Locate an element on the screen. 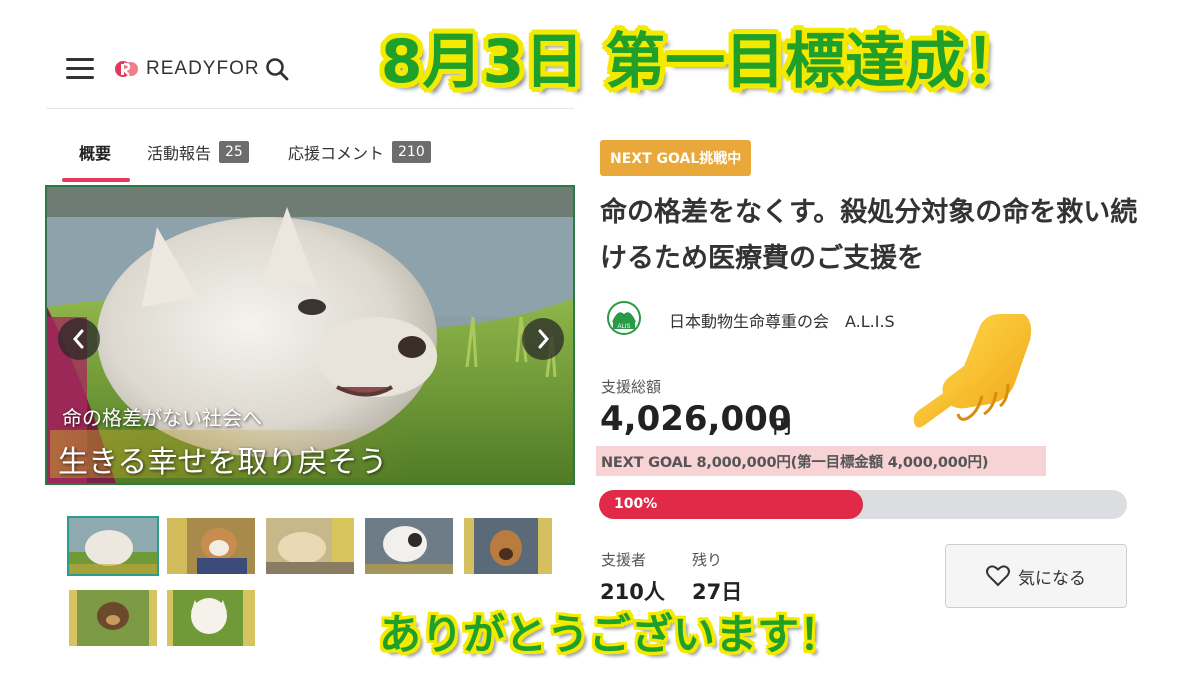 The width and height of the screenshot is (1200, 675). tab-label: 概要 is located at coordinates (95, 153).